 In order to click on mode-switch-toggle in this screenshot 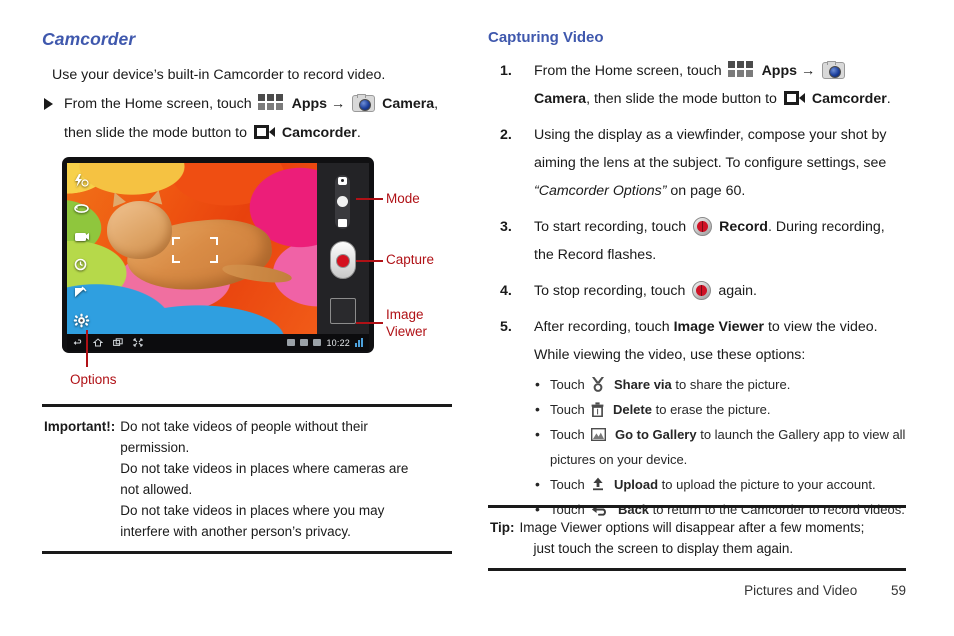, I will do `click(342, 202)`.